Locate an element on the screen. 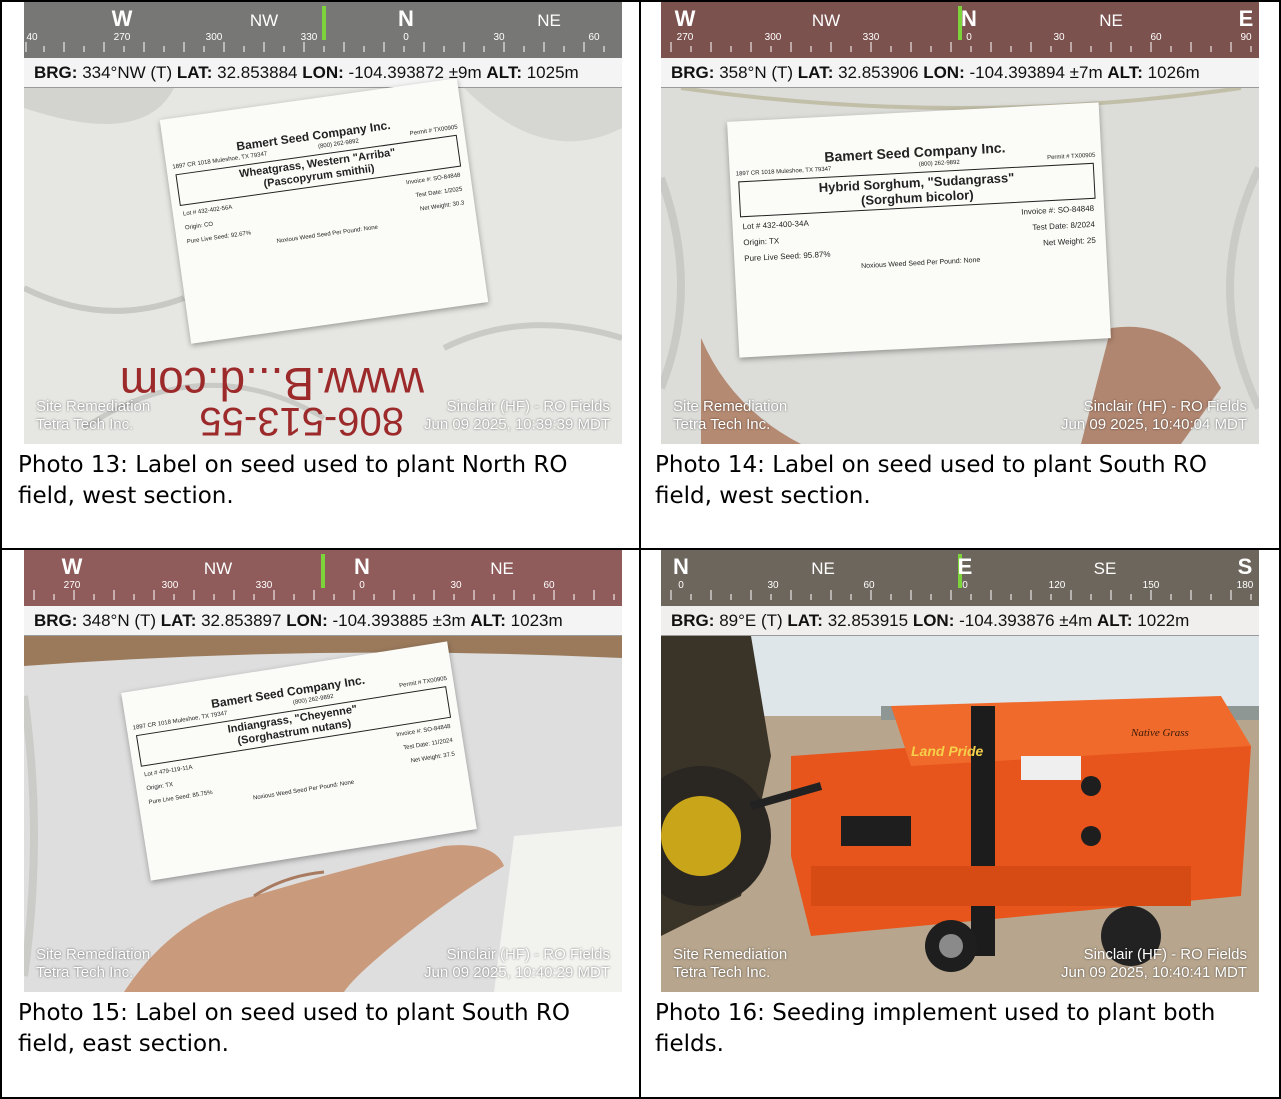 The width and height of the screenshot is (1281, 1099). compass-strip: W 270 300 NW 330 N 0 30 NE 60 is located at coordinates (323, 578).